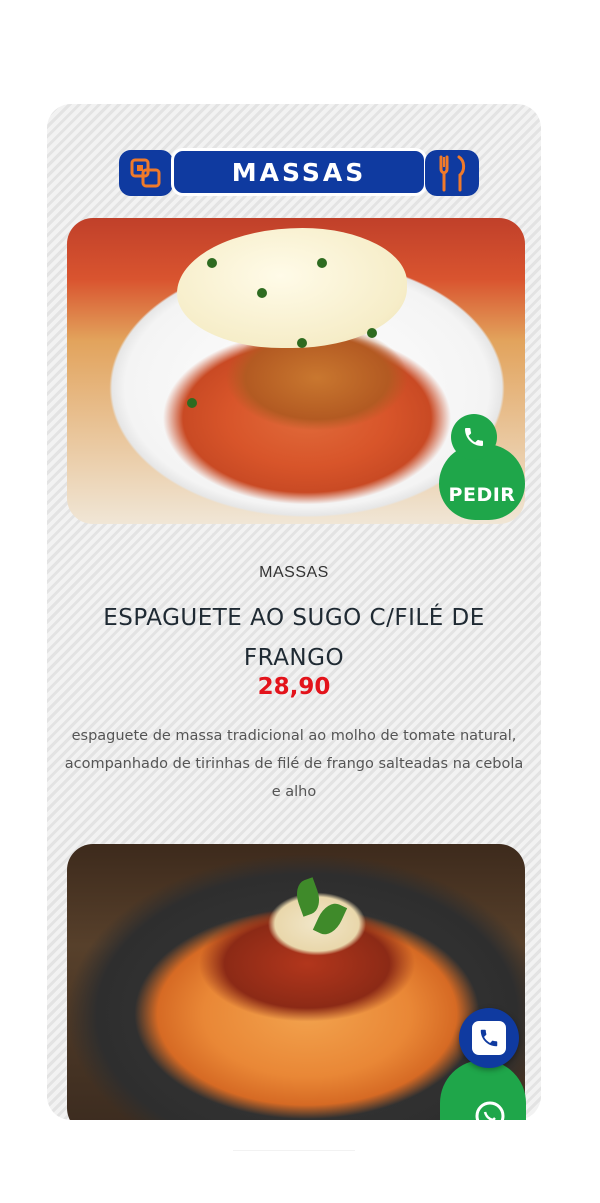 Image resolution: width=600 pixels, height=1203 pixels. Describe the element at coordinates (490, 1109) in the screenshot. I see `whatsapp-icon` at that location.